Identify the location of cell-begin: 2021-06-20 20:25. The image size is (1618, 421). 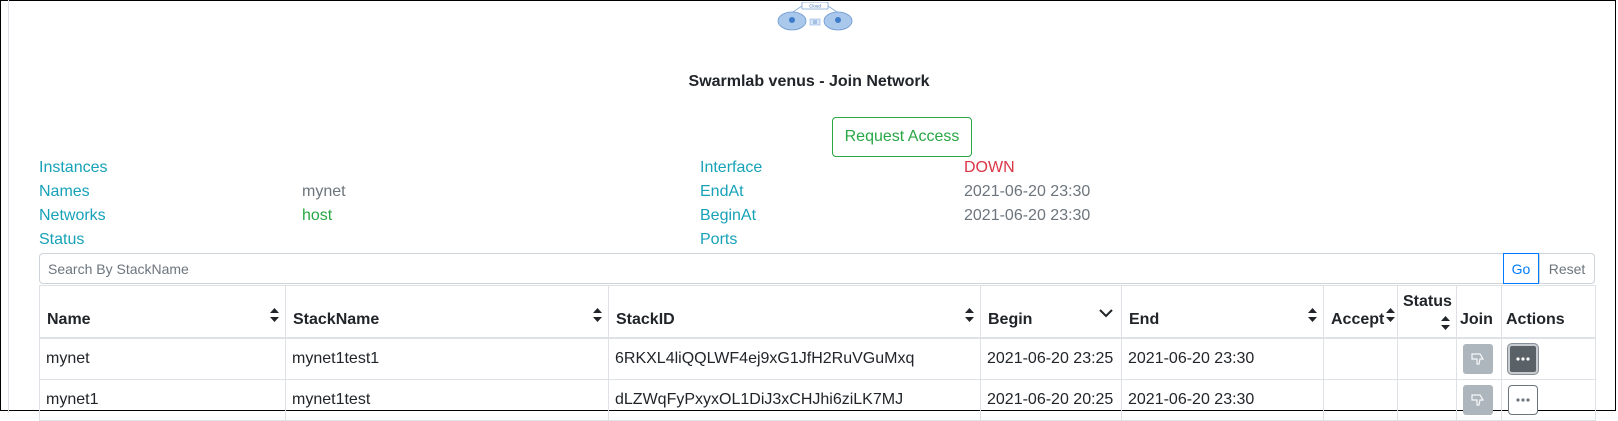
(1051, 400).